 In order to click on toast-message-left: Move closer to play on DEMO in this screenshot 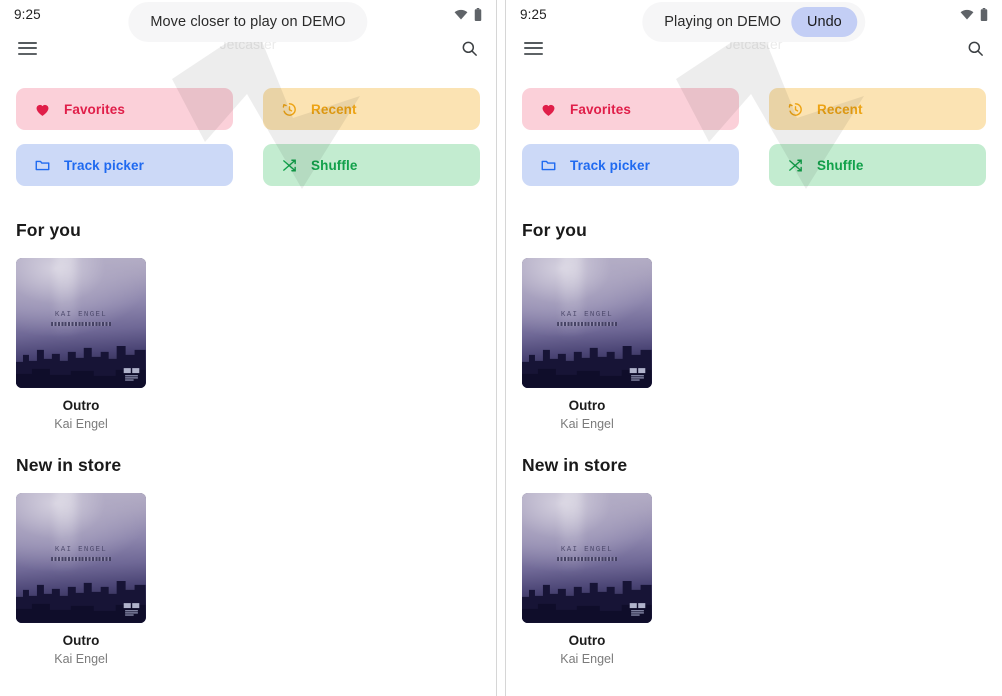, I will do `click(248, 22)`.